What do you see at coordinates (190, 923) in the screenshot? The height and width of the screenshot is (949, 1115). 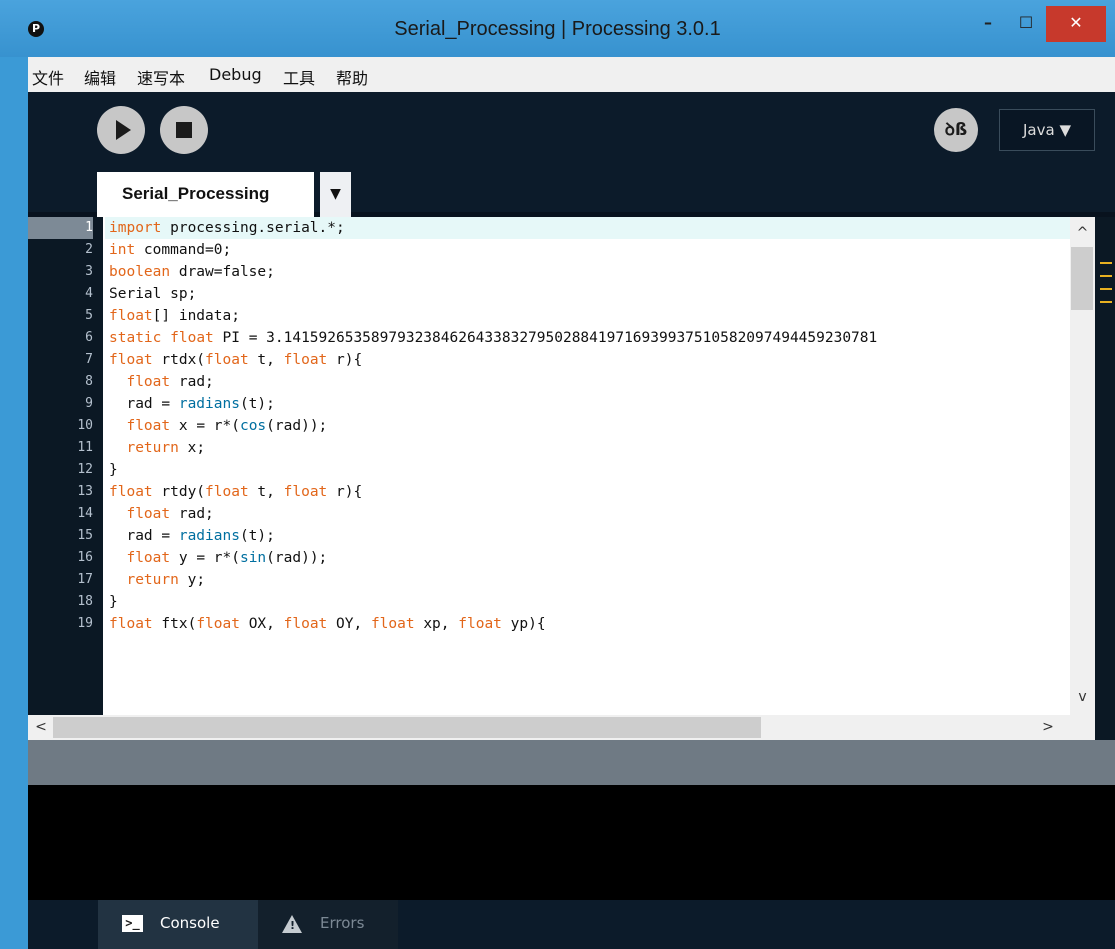 I see `console-tab-label: Console` at bounding box center [190, 923].